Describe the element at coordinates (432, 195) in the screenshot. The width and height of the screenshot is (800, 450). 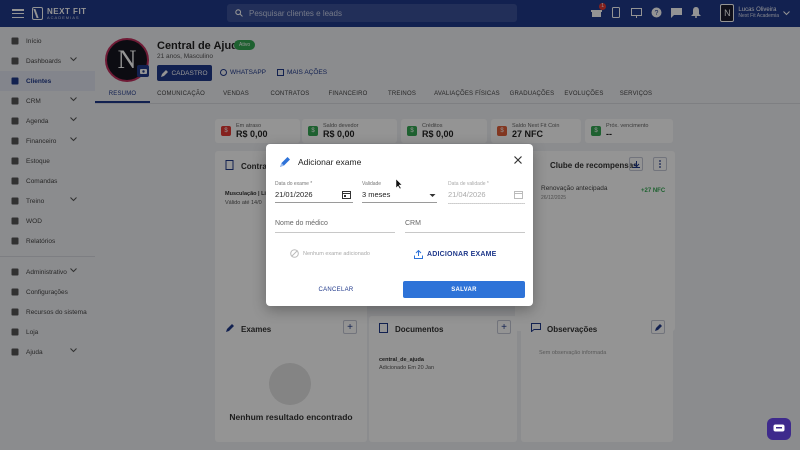
I see `chevron-down-icon` at that location.